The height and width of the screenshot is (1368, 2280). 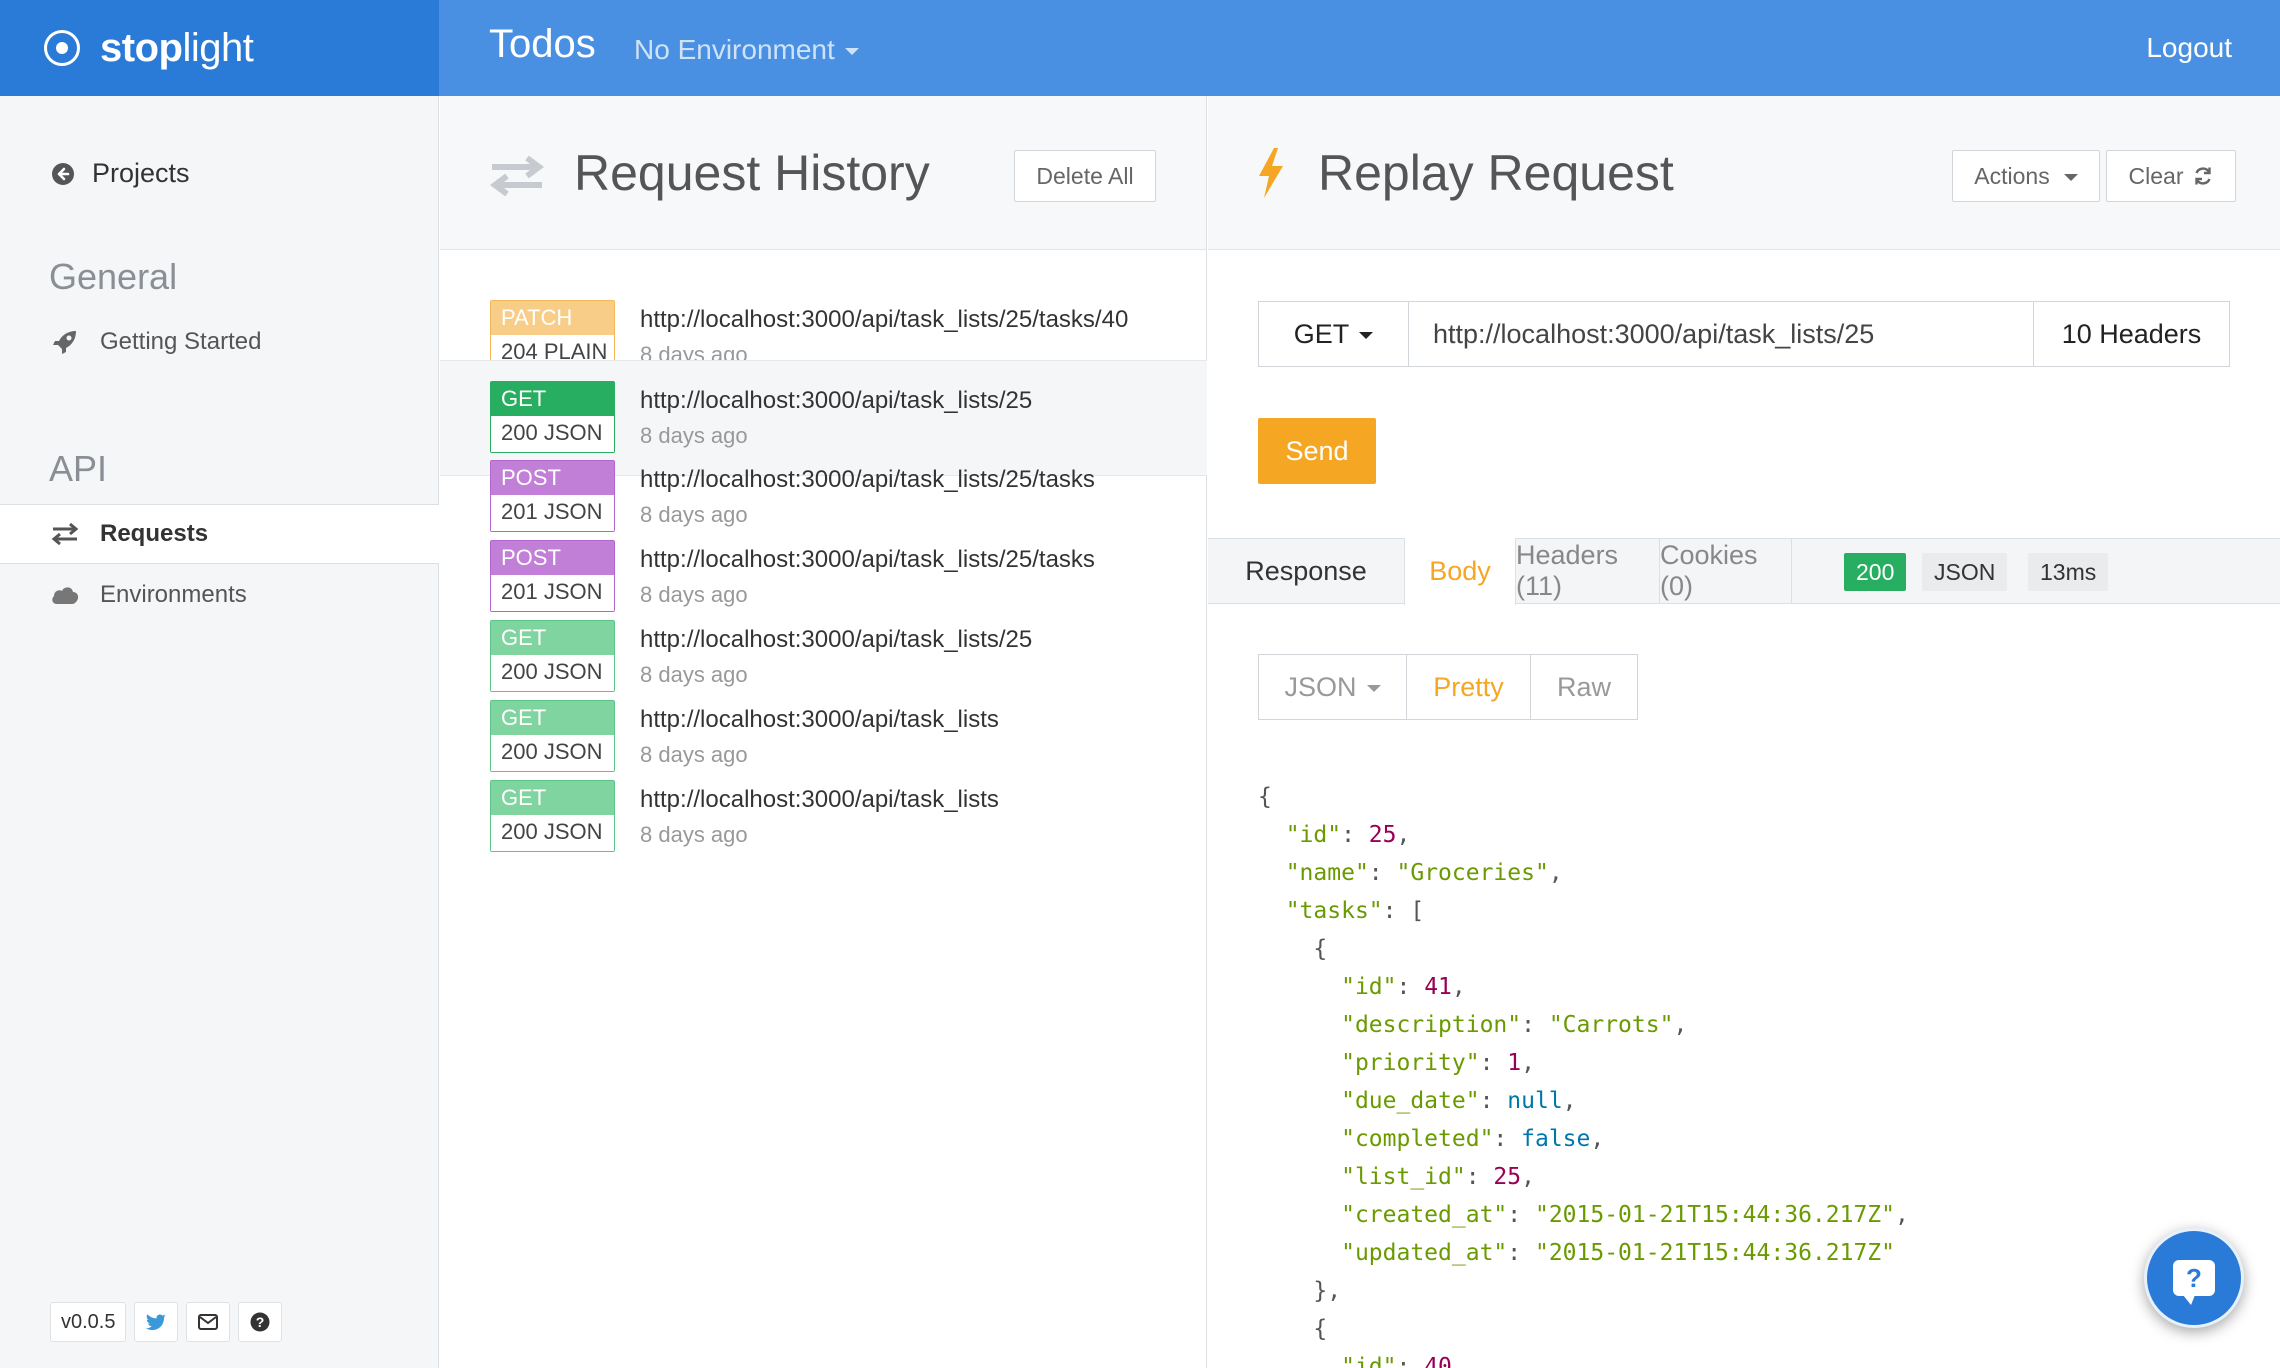 I want to click on request-bar: GET 10 Headers, so click(x=1744, y=334).